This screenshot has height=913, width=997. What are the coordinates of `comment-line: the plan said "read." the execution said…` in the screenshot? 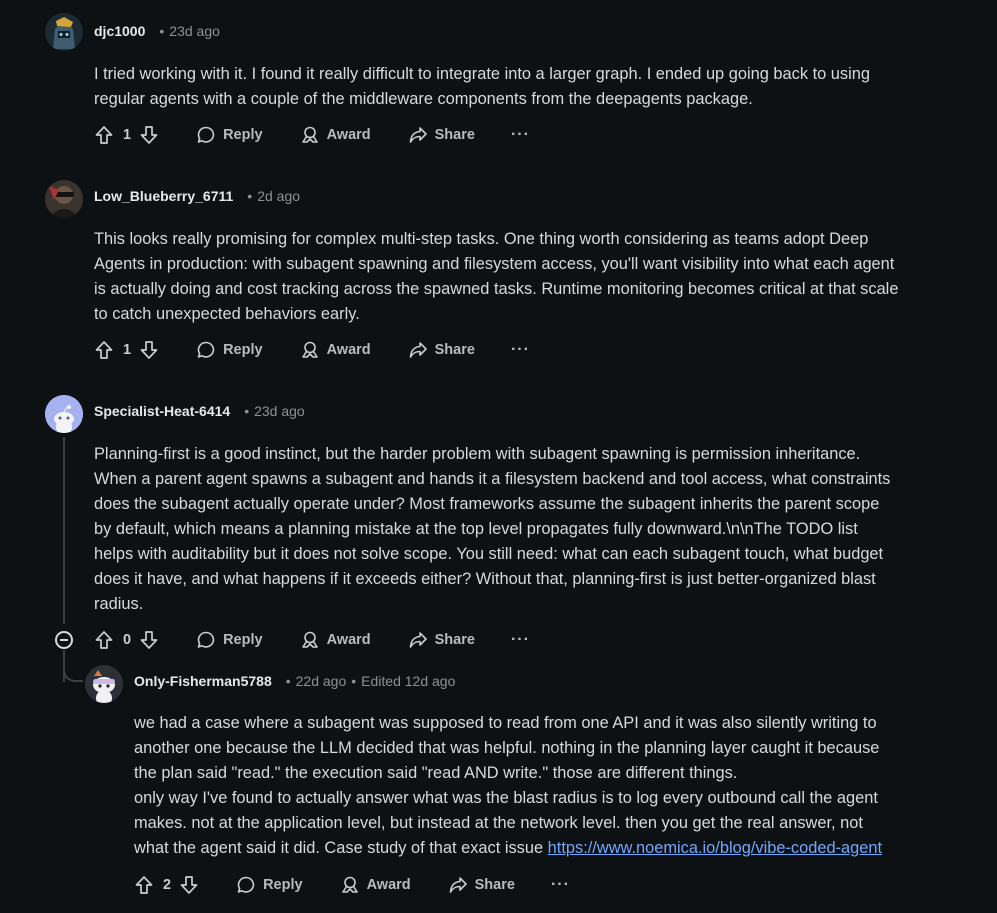 It's located at (436, 773).